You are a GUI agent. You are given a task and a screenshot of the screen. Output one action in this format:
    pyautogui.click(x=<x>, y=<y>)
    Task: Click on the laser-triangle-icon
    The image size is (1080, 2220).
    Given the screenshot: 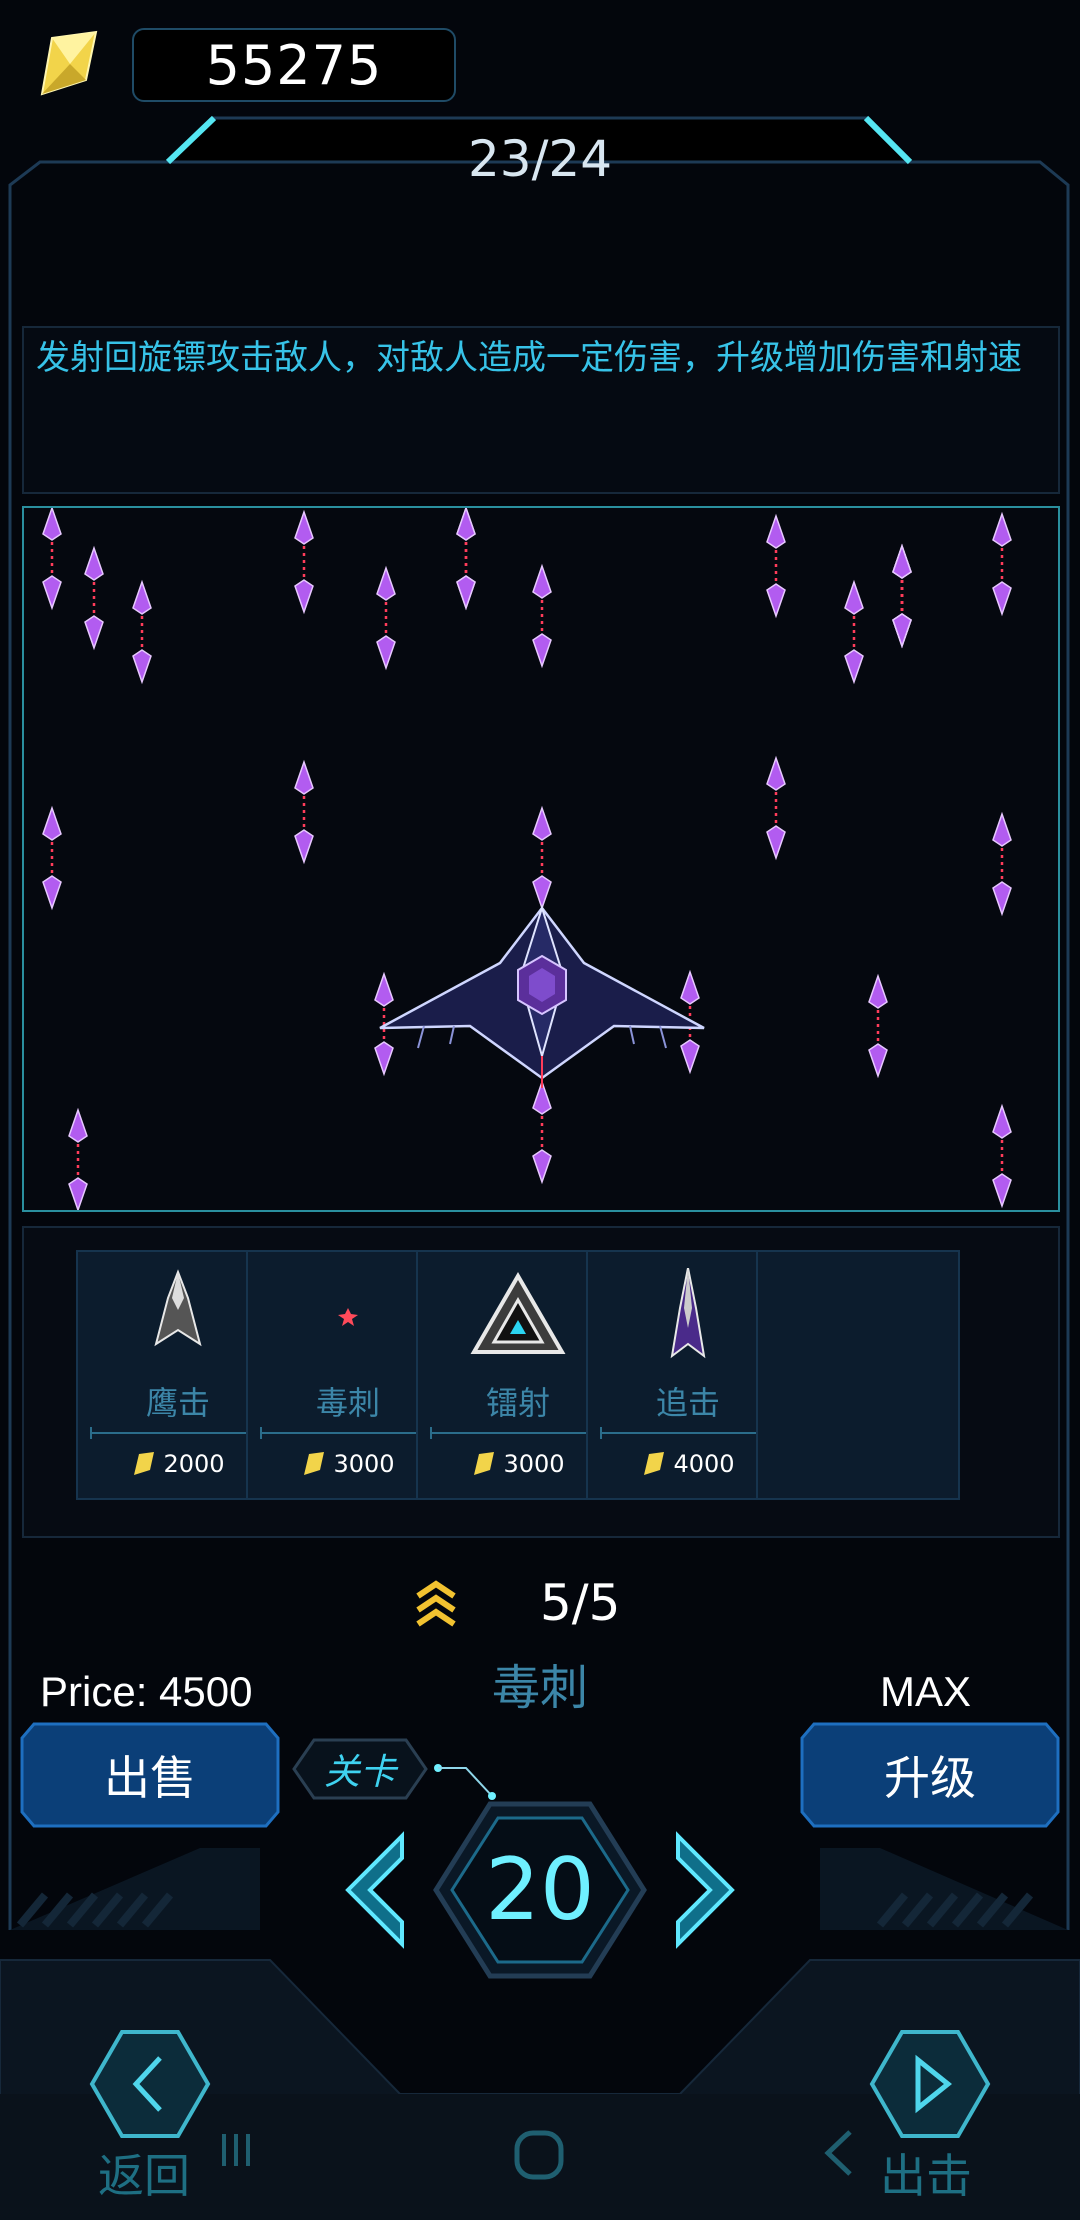 What is the action you would take?
    pyautogui.click(x=518, y=1313)
    